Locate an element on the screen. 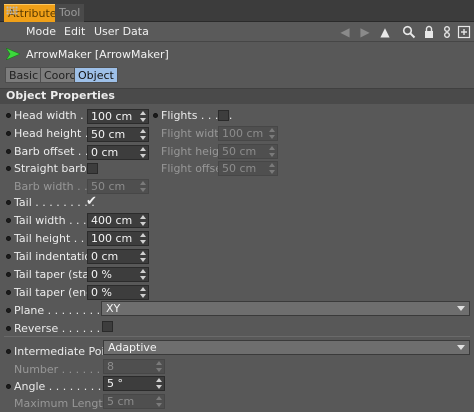 Image resolution: width=474 pixels, height=412 pixels. back-arrow-icon: ◀ is located at coordinates (345, 32).